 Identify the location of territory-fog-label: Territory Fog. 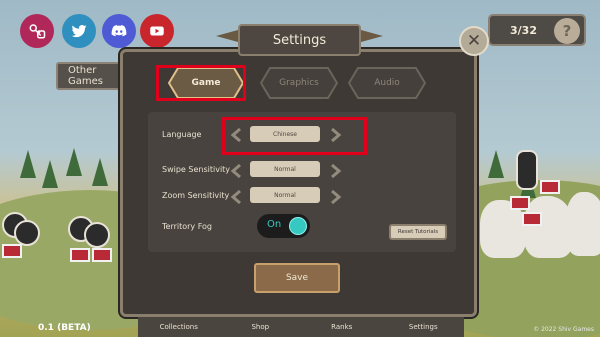
(187, 226).